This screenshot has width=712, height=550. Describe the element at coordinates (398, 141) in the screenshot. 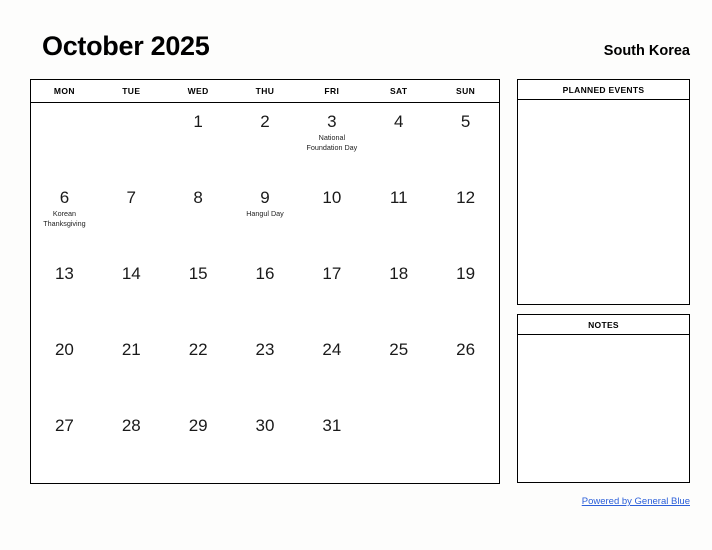

I see `calendar-day-cell: 4` at that location.